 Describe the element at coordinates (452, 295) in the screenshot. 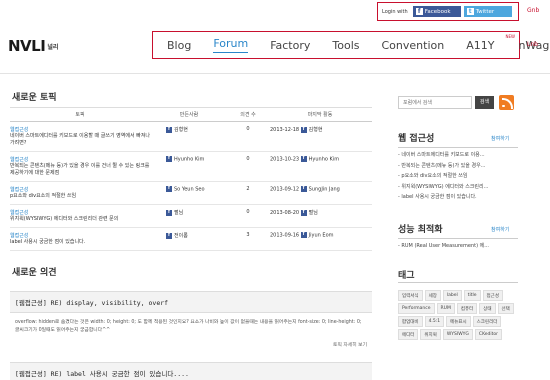

I see `tag: label` at that location.